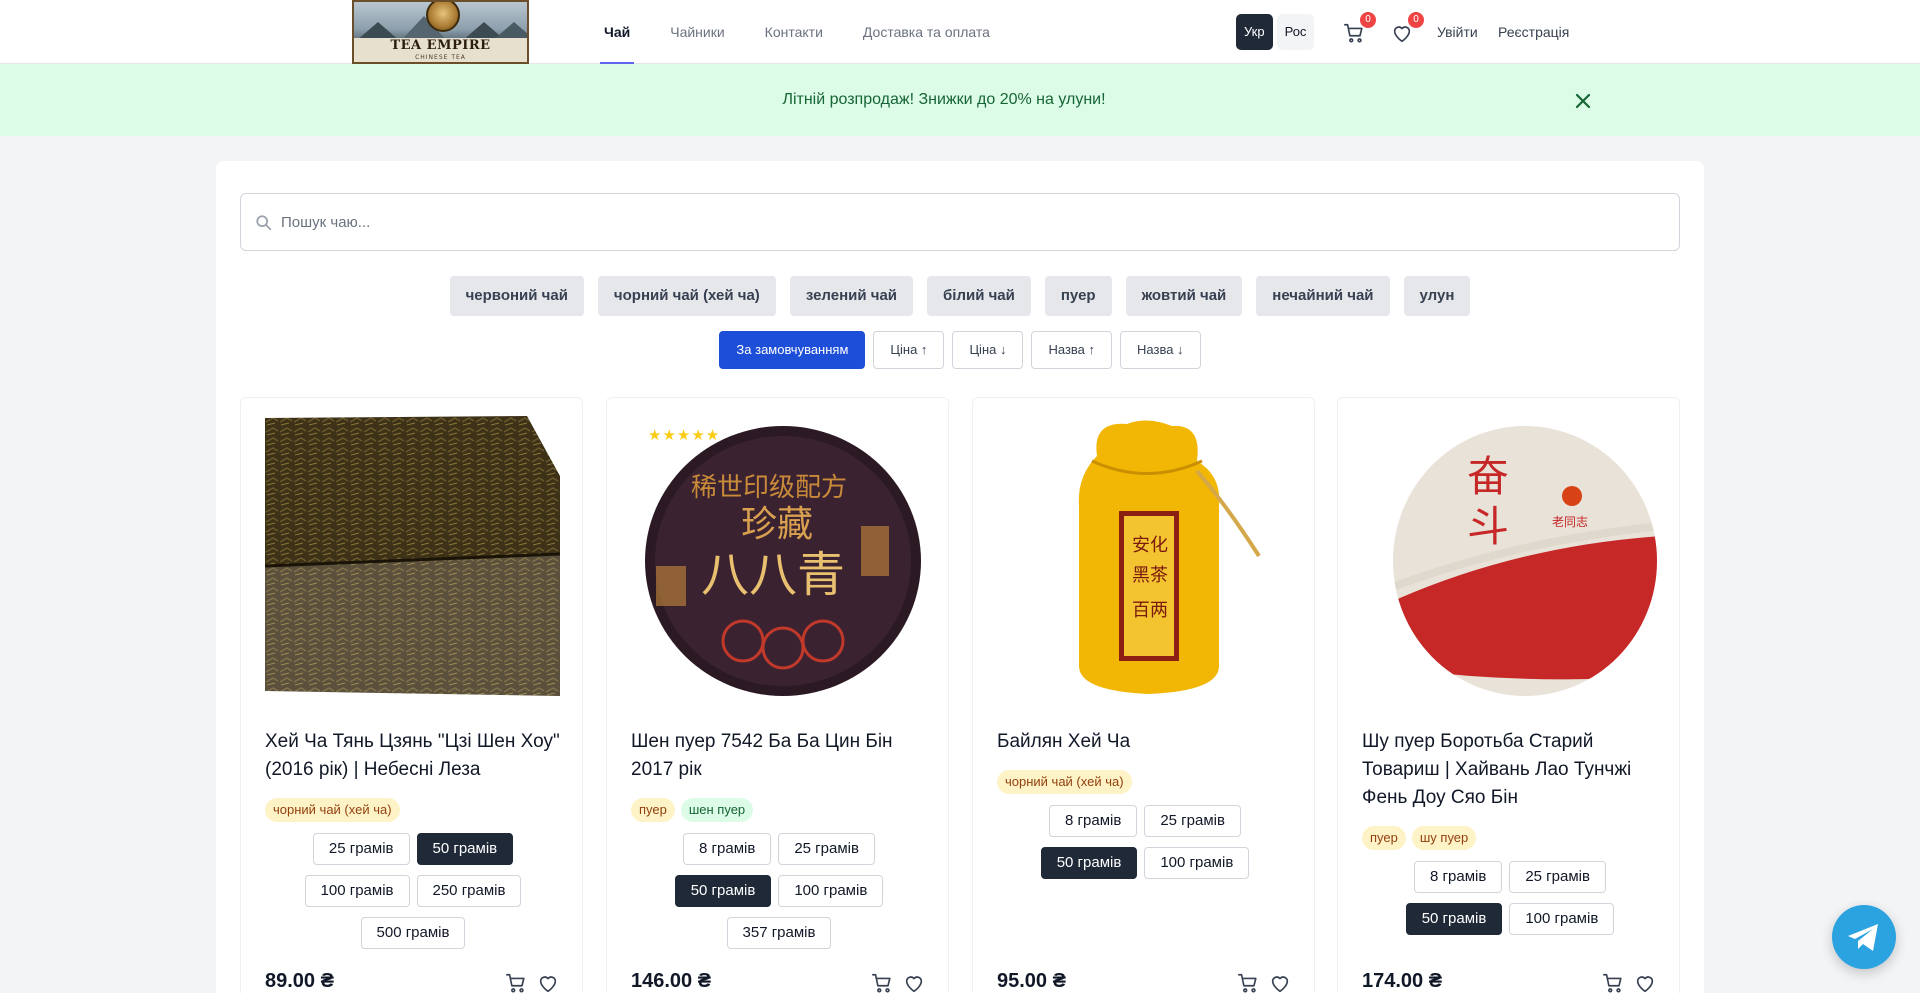  I want to click on product-price: 95.00 ₴, so click(1031, 981).